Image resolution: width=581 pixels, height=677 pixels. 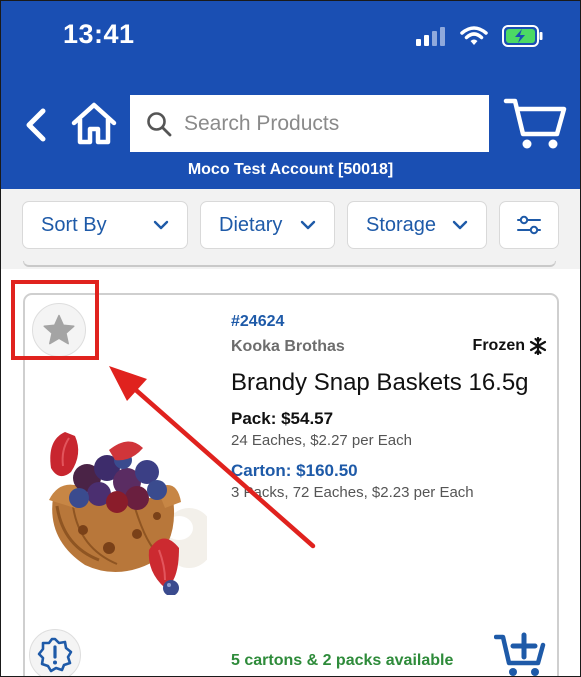 I want to click on snowflake-icon, so click(x=538, y=346).